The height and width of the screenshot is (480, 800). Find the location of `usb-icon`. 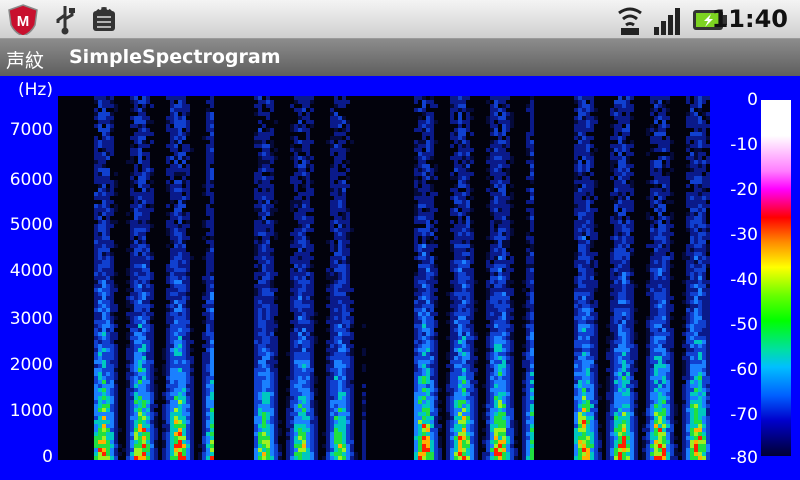

usb-icon is located at coordinates (65, 20).